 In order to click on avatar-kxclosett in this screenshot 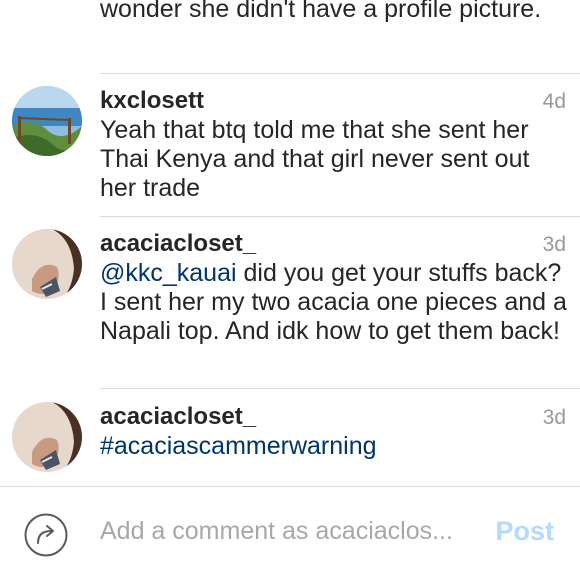, I will do `click(47, 121)`.